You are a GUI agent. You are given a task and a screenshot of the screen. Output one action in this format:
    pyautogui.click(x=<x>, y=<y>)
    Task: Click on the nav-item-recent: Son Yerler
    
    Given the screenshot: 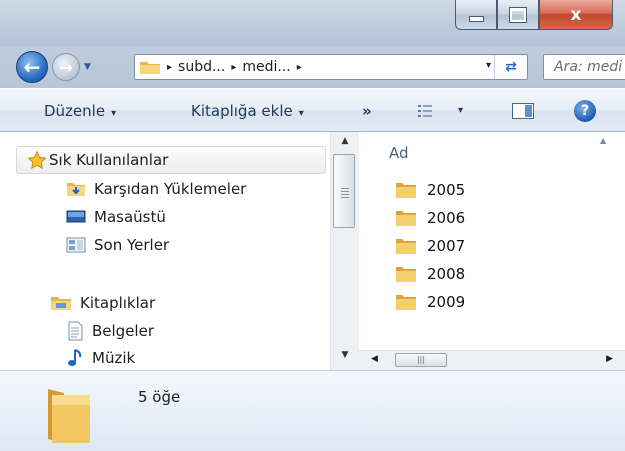 What is the action you would take?
    pyautogui.click(x=117, y=245)
    